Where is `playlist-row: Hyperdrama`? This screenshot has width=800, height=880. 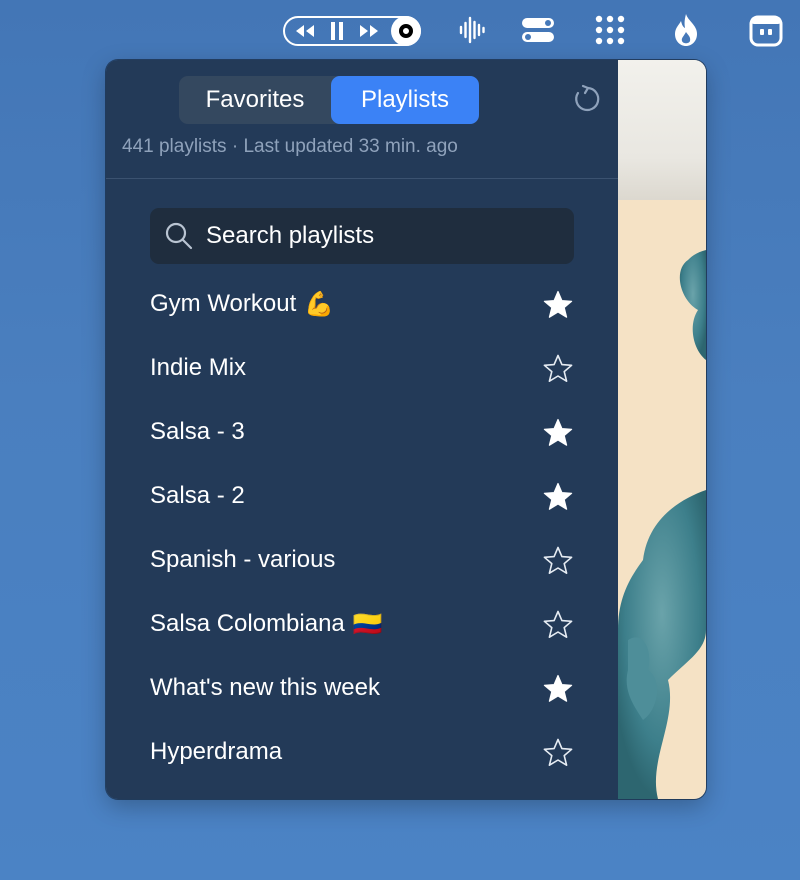 playlist-row: Hyperdrama is located at coordinates (362, 752).